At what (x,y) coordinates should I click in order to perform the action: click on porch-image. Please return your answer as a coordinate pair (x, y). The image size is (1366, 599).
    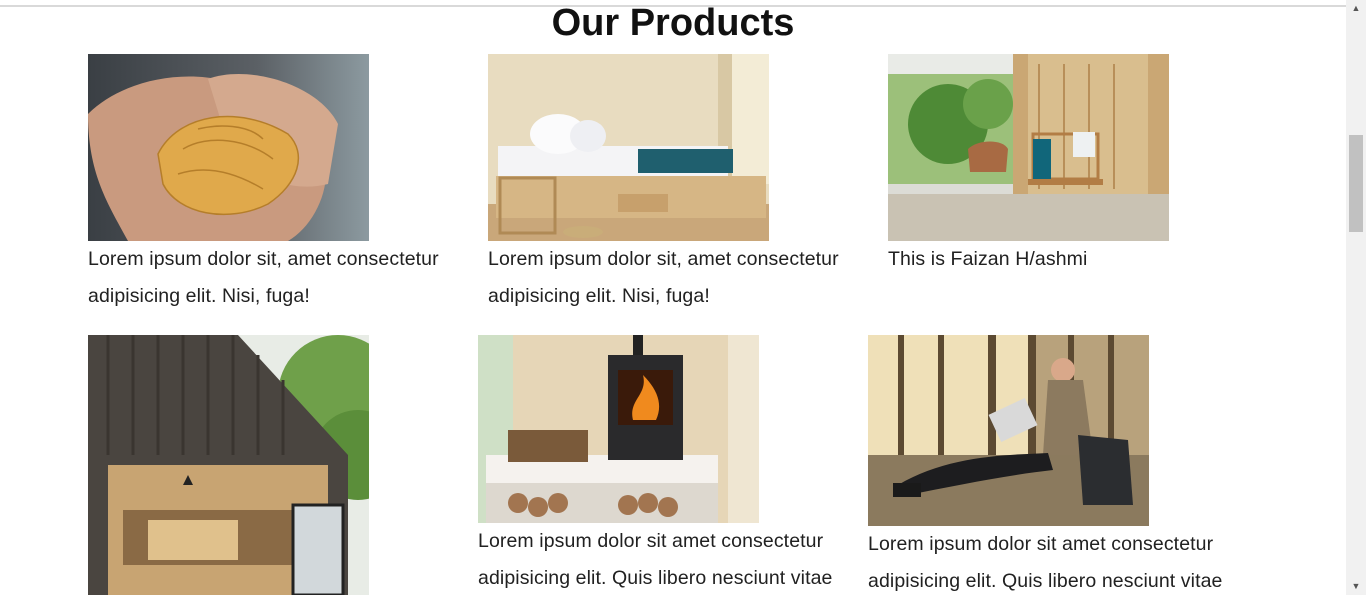
    Looking at the image, I should click on (1028, 147).